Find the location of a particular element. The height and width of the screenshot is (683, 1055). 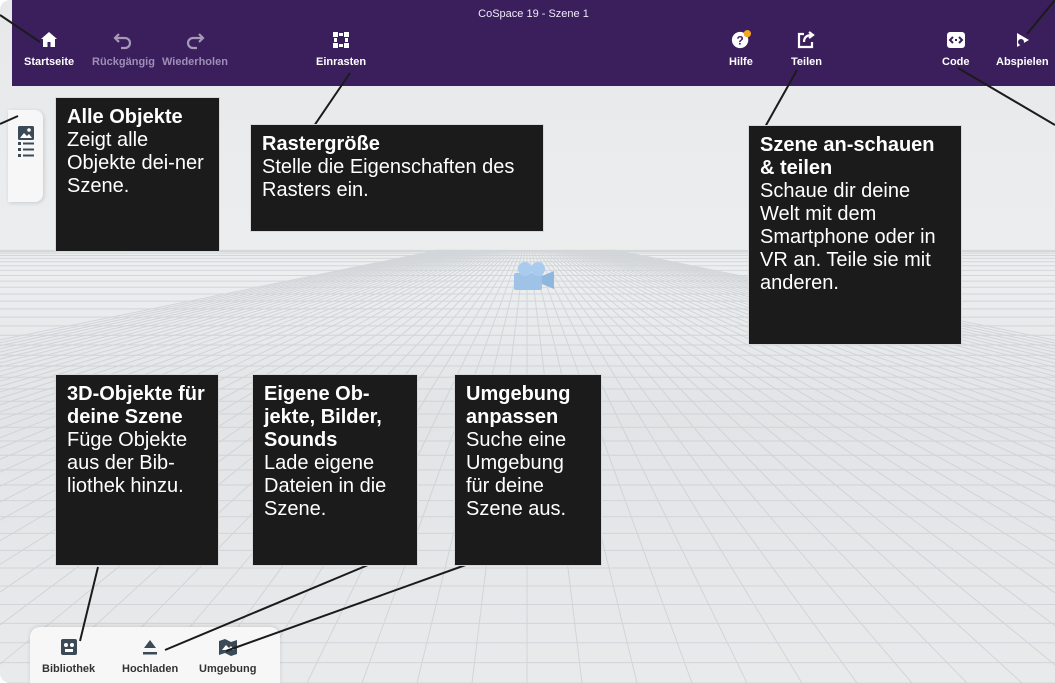

callout-grid-size-title: Rastergröße is located at coordinates (321, 144).